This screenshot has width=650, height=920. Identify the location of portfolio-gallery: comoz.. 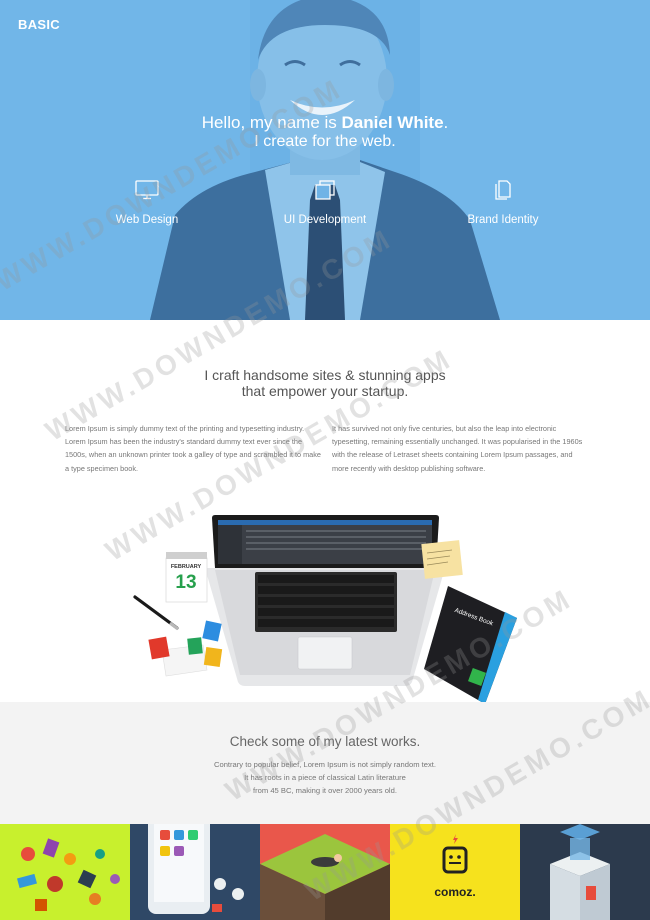
(325, 872).